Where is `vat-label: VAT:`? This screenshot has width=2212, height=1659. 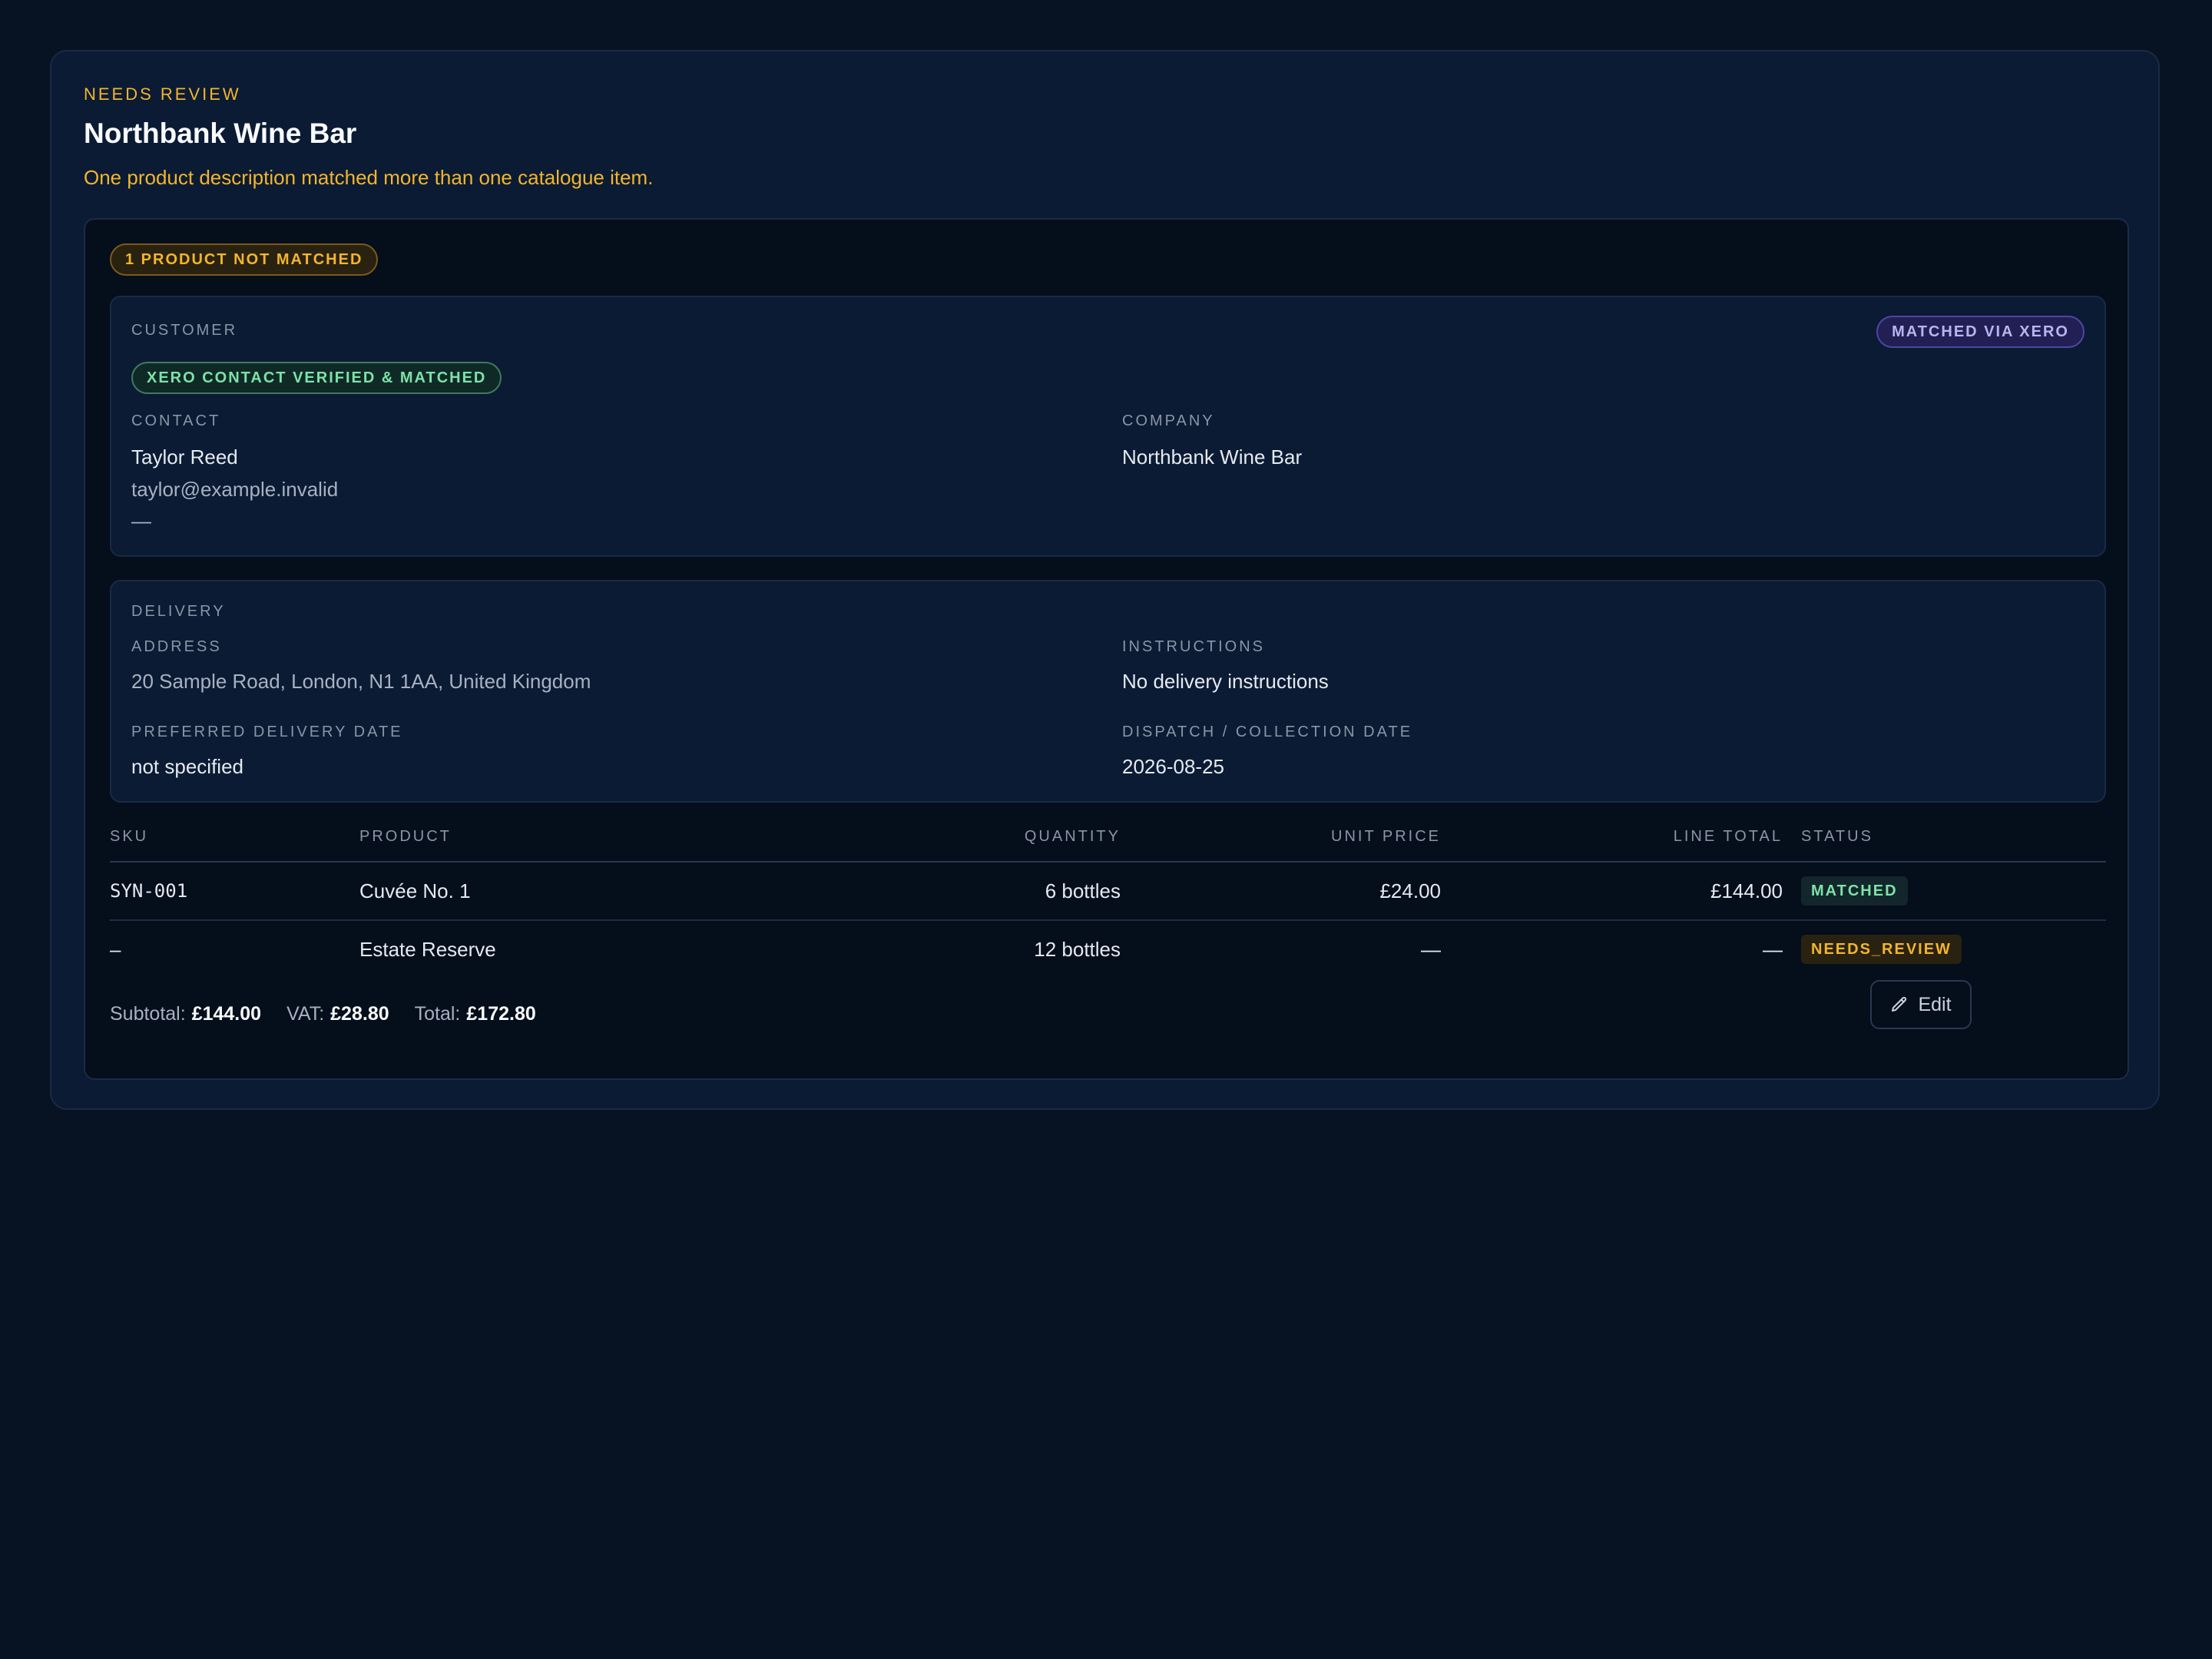
vat-label: VAT: is located at coordinates (305, 1014).